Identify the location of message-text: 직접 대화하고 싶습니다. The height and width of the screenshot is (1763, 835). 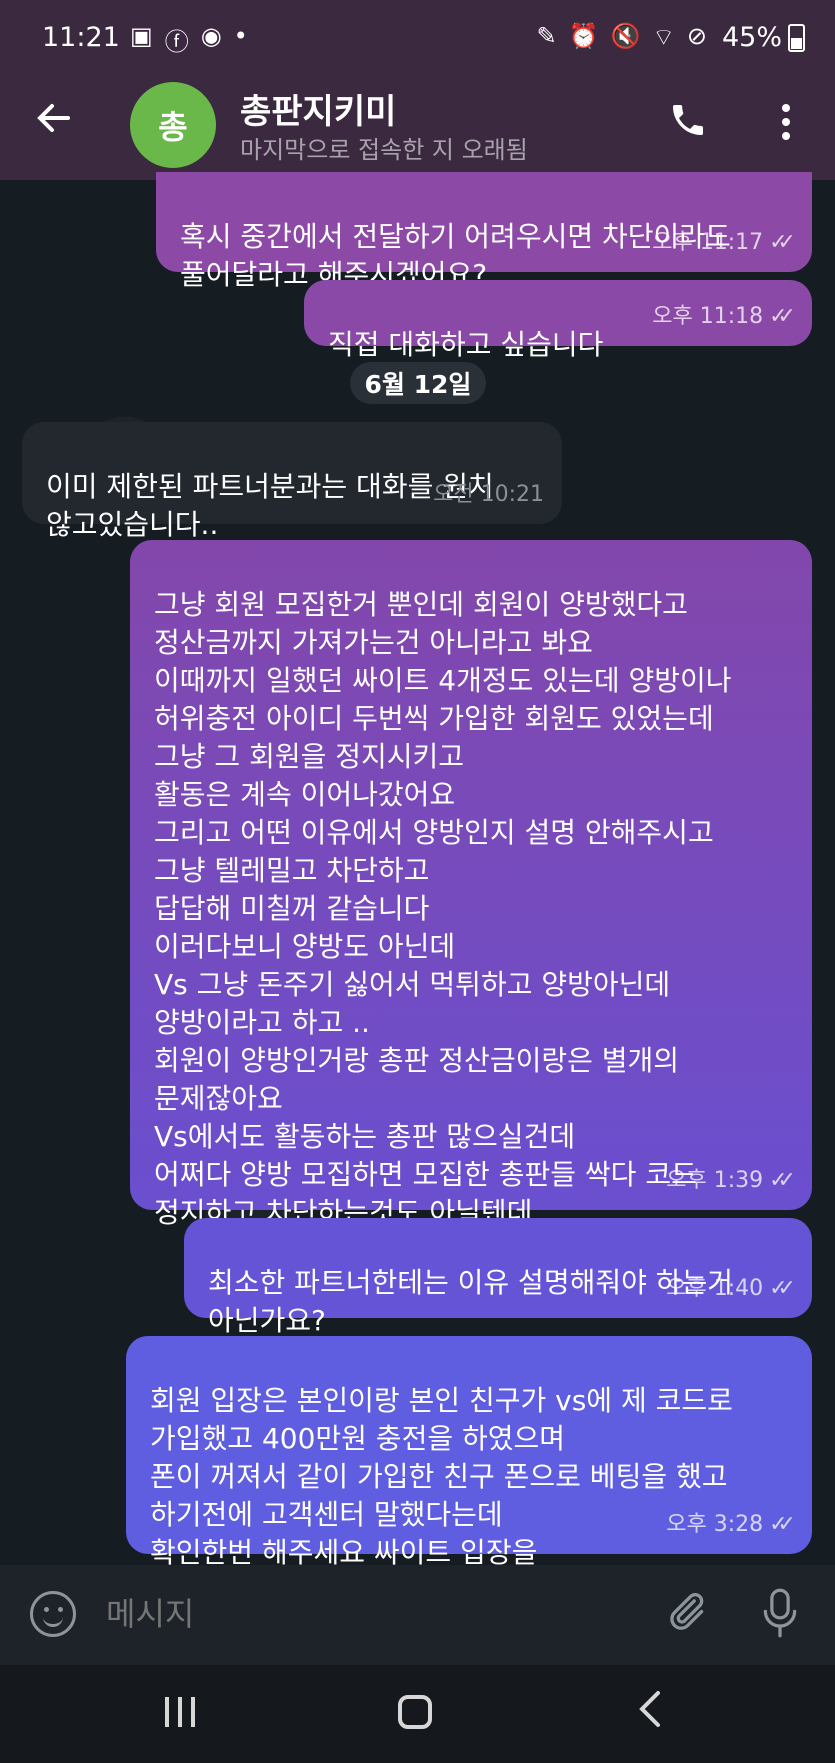
(466, 344).